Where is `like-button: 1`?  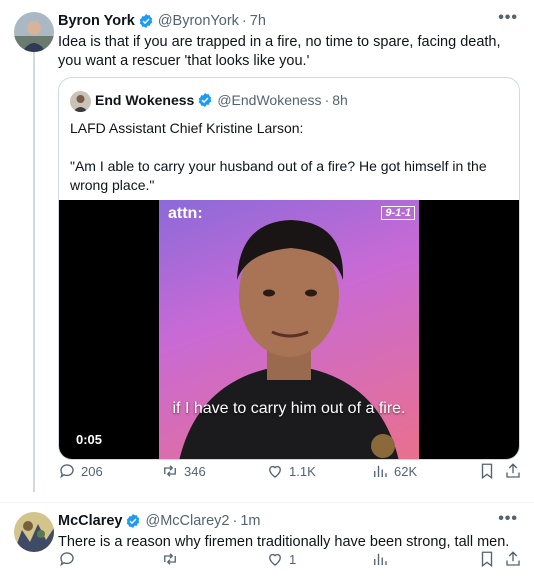 like-button: 1 is located at coordinates (281, 559).